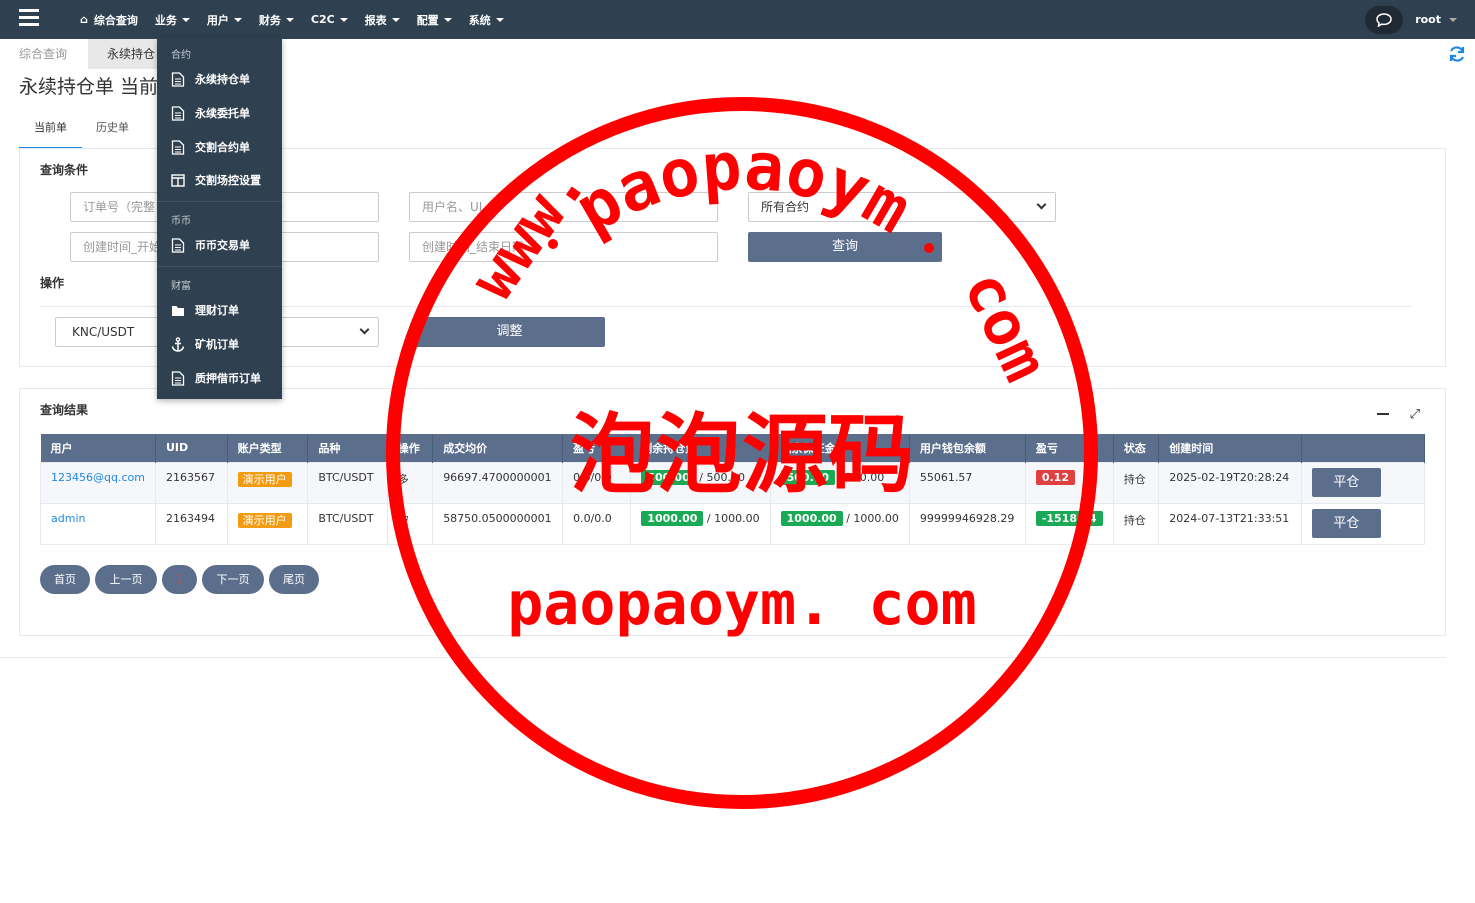 This screenshot has width=1475, height=903. What do you see at coordinates (126, 579) in the screenshot?
I see `prev-page-button: 上一页` at bounding box center [126, 579].